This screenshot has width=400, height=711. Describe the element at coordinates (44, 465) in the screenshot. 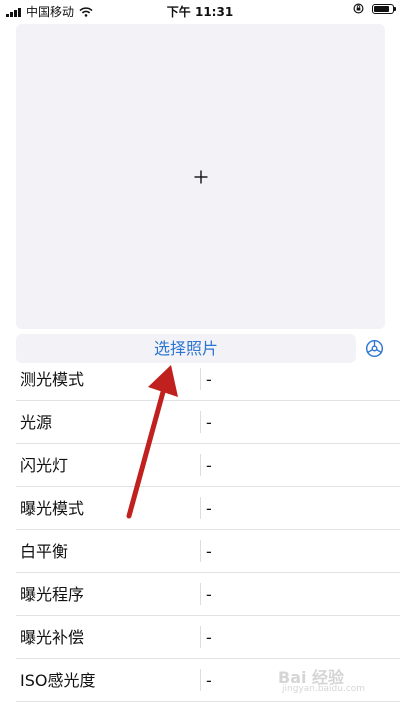

I see `row-label: 闪光灯` at that location.